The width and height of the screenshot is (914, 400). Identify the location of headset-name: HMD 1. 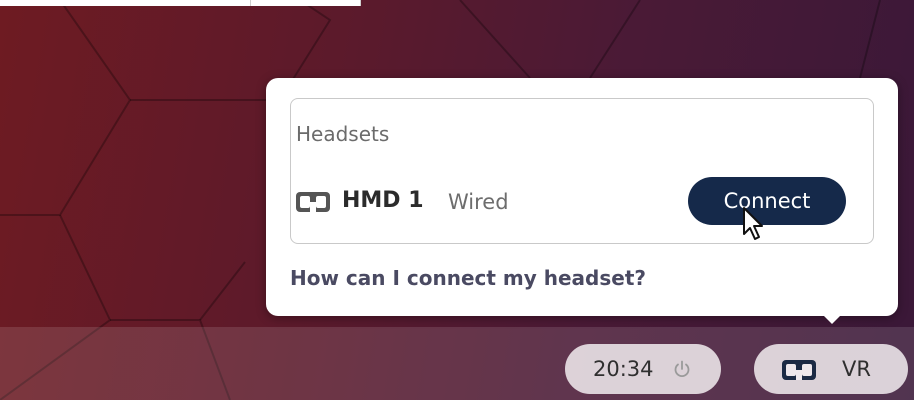
(383, 200).